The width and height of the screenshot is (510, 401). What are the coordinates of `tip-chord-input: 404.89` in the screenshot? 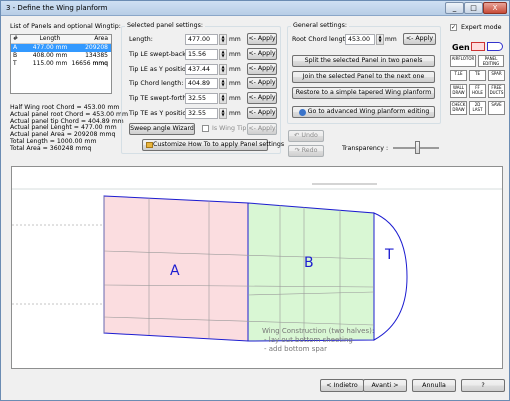 It's located at (201, 84).